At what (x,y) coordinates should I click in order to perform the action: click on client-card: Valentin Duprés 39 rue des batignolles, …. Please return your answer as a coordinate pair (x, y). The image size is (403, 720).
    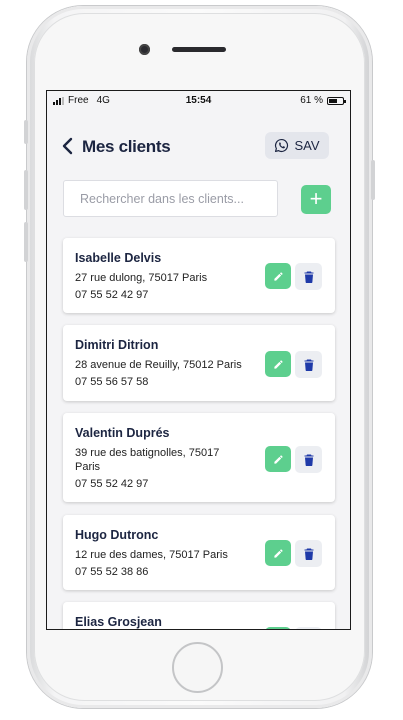
    Looking at the image, I should click on (199, 457).